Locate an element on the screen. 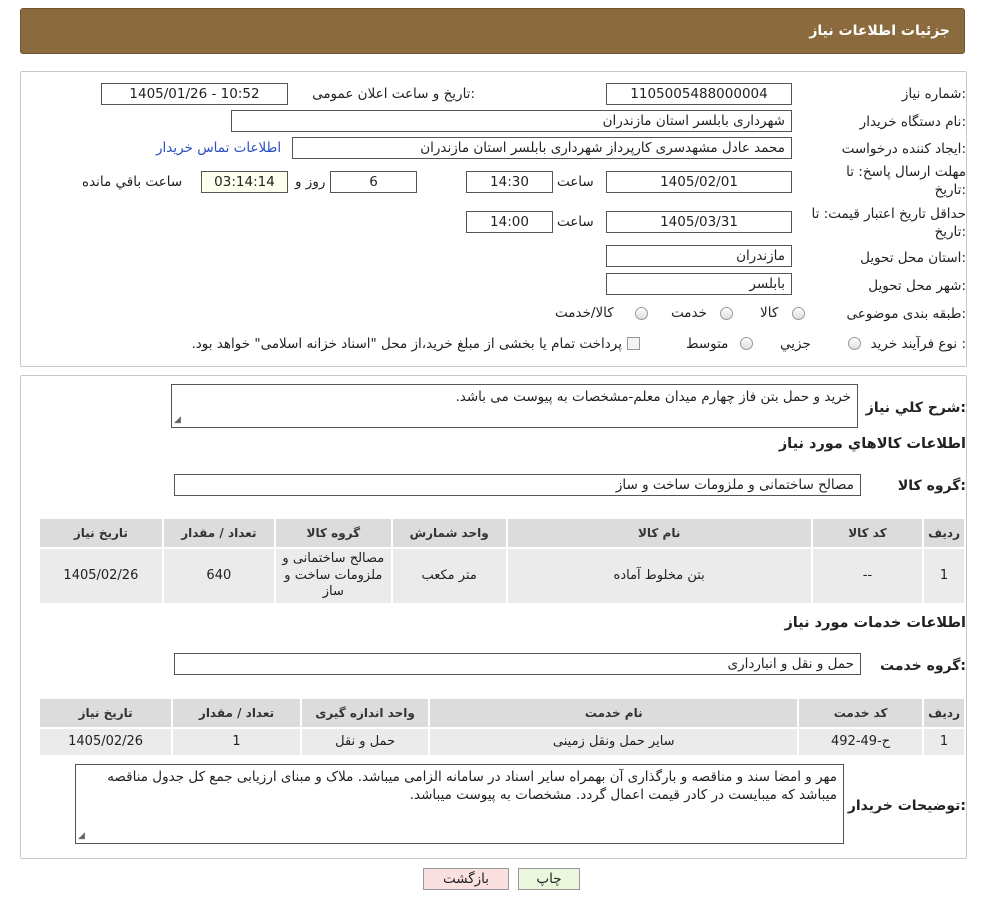  category-label: طبقه بندی موضوعی: is located at coordinates (906, 314).